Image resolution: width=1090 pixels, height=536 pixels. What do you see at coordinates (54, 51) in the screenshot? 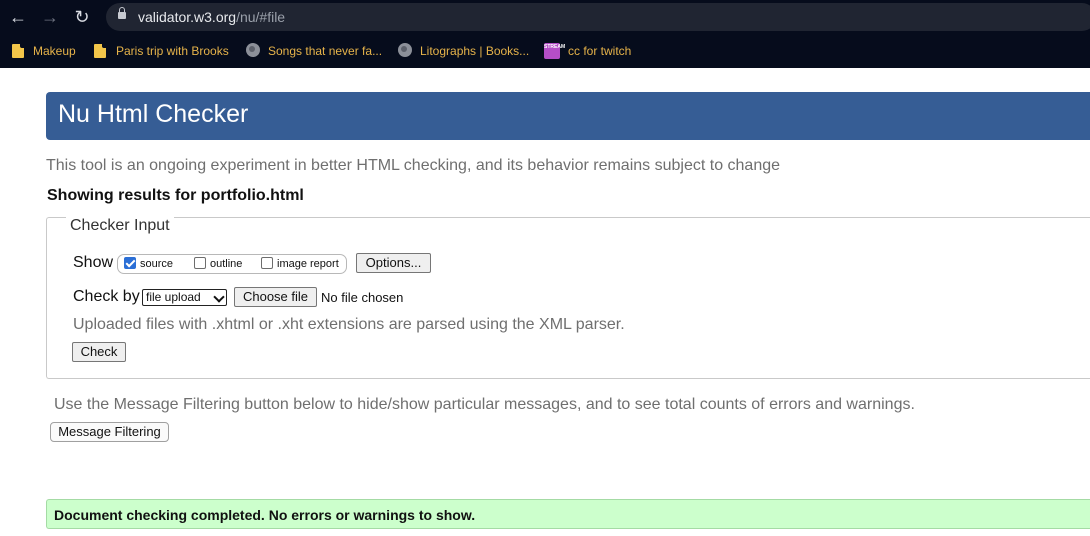
I see `bookmark-label: Makeup` at bounding box center [54, 51].